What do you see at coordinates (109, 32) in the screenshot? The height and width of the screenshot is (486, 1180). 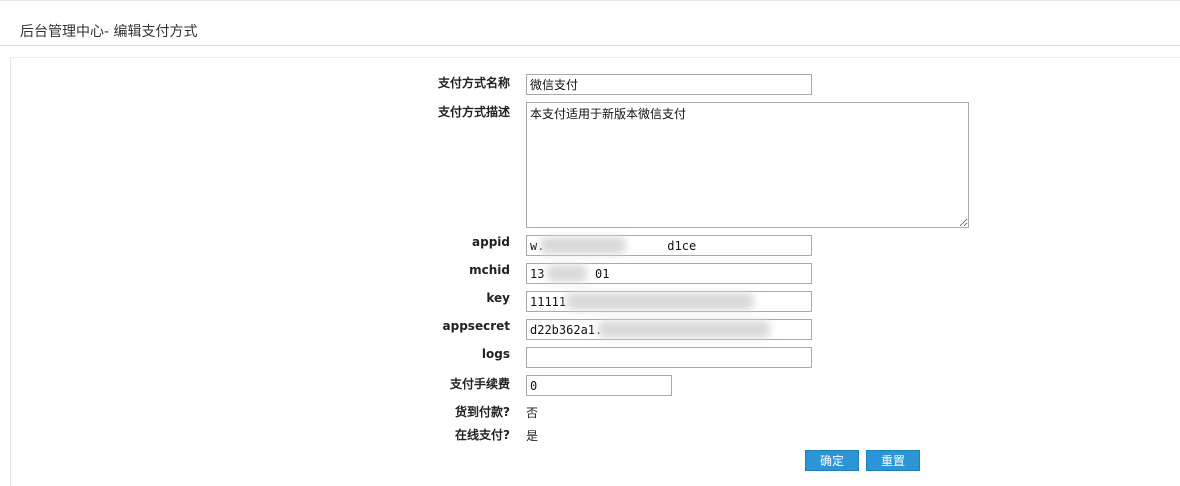 I see `page-title: 后台管理中心- 编辑支付方式` at bounding box center [109, 32].